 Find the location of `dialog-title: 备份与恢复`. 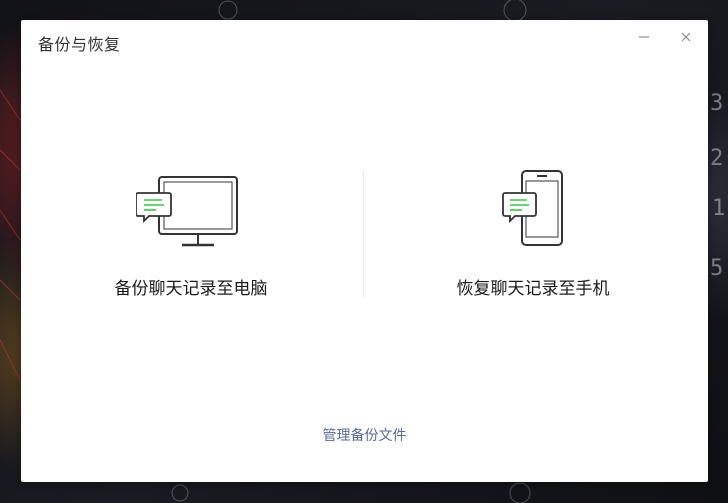

dialog-title: 备份与恢复 is located at coordinates (79, 44).